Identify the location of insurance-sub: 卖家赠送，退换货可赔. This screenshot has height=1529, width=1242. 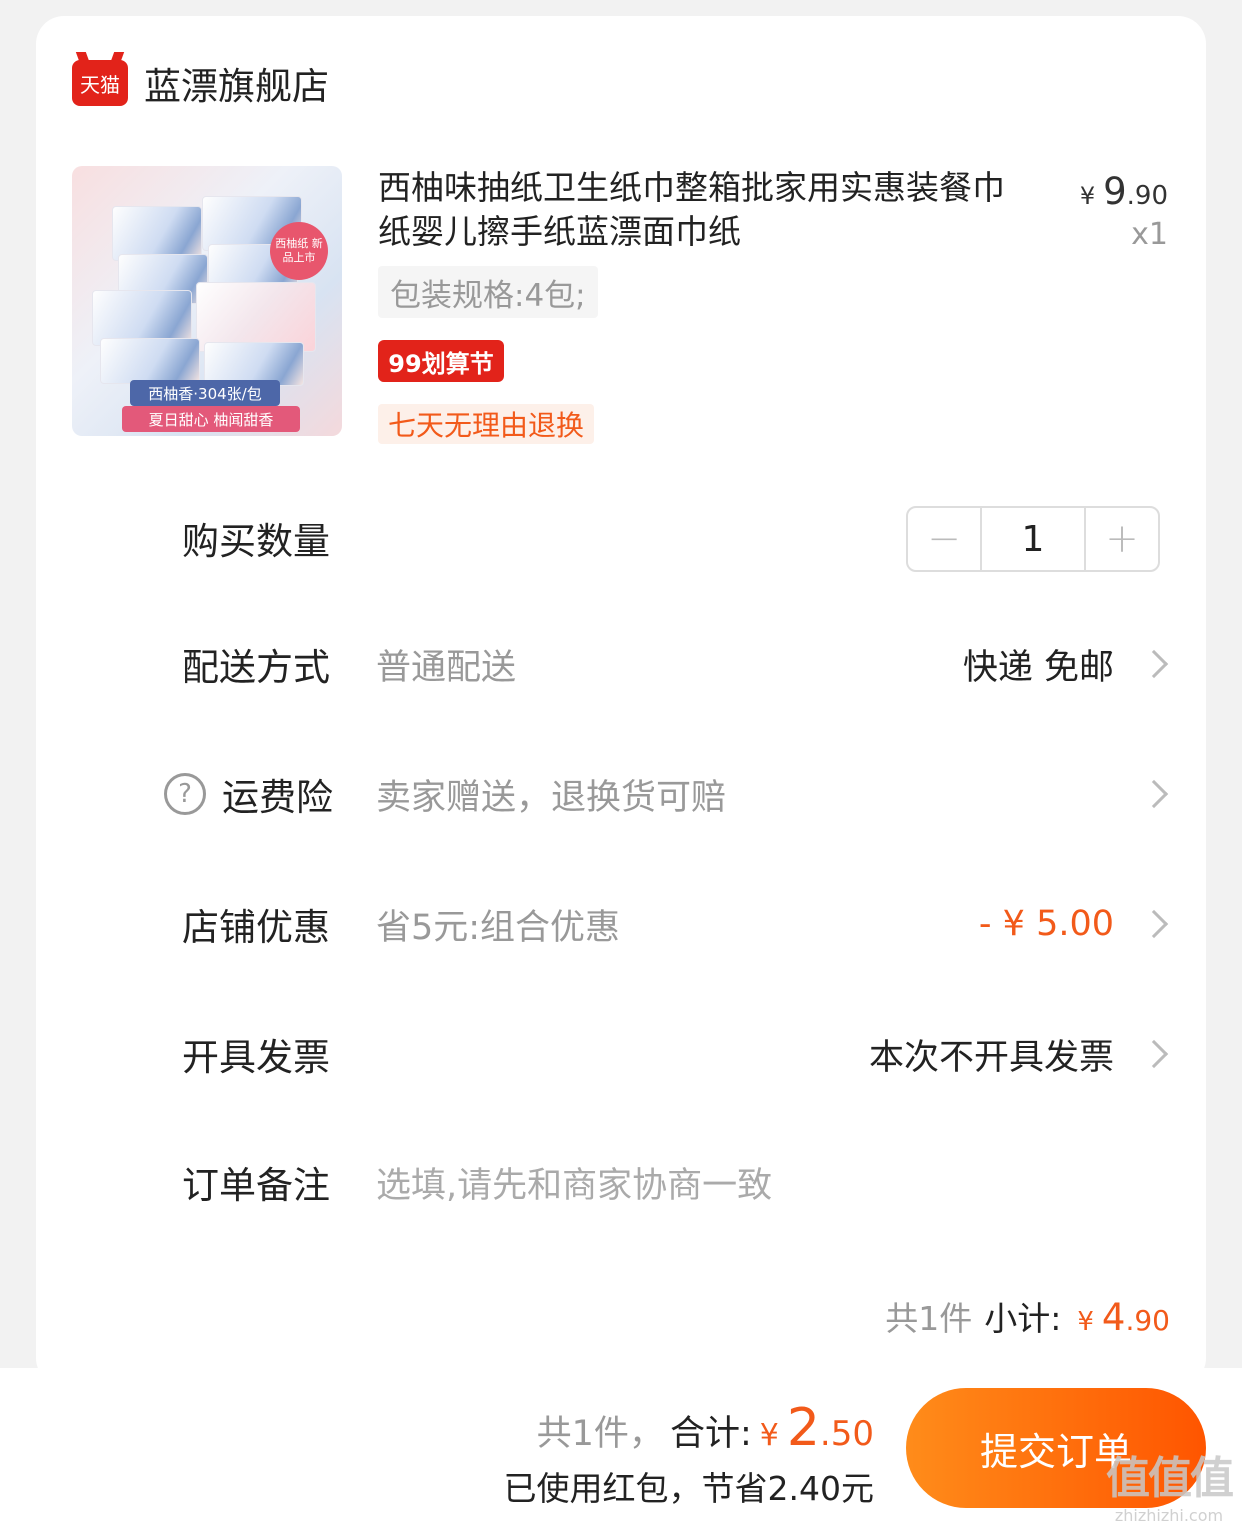
(551, 797).